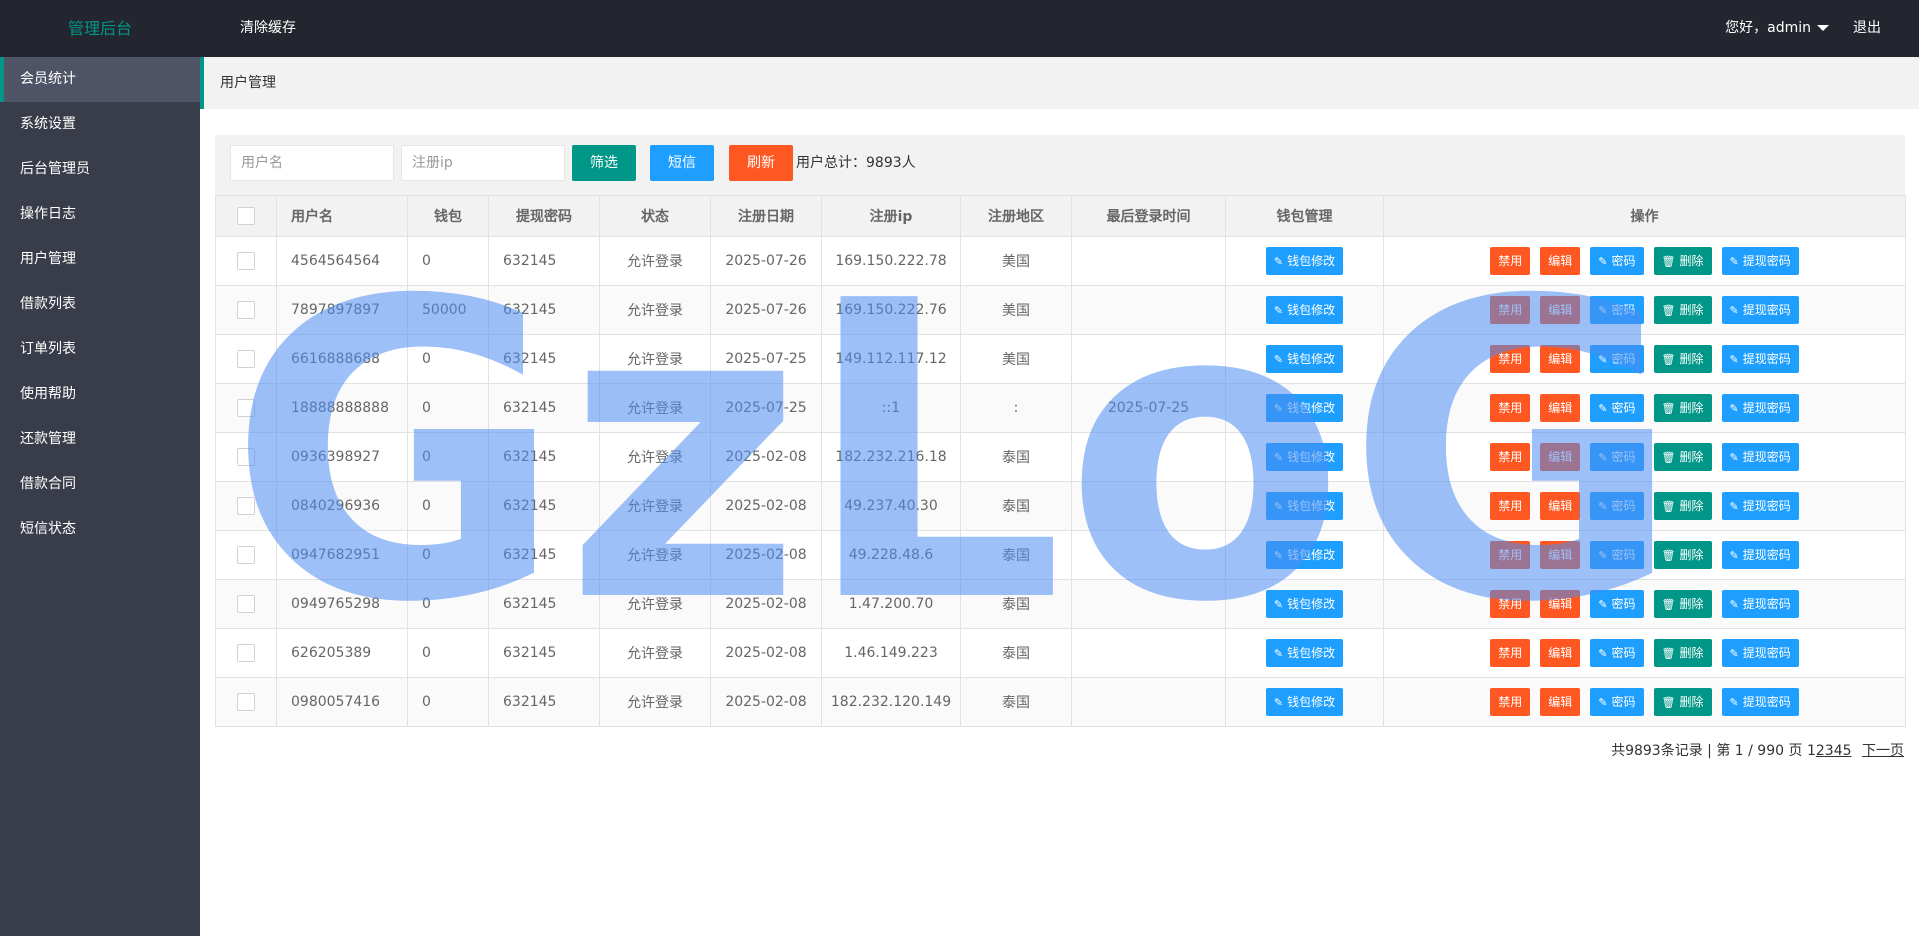 Image resolution: width=1919 pixels, height=936 pixels. I want to click on page-link: 2, so click(1820, 751).